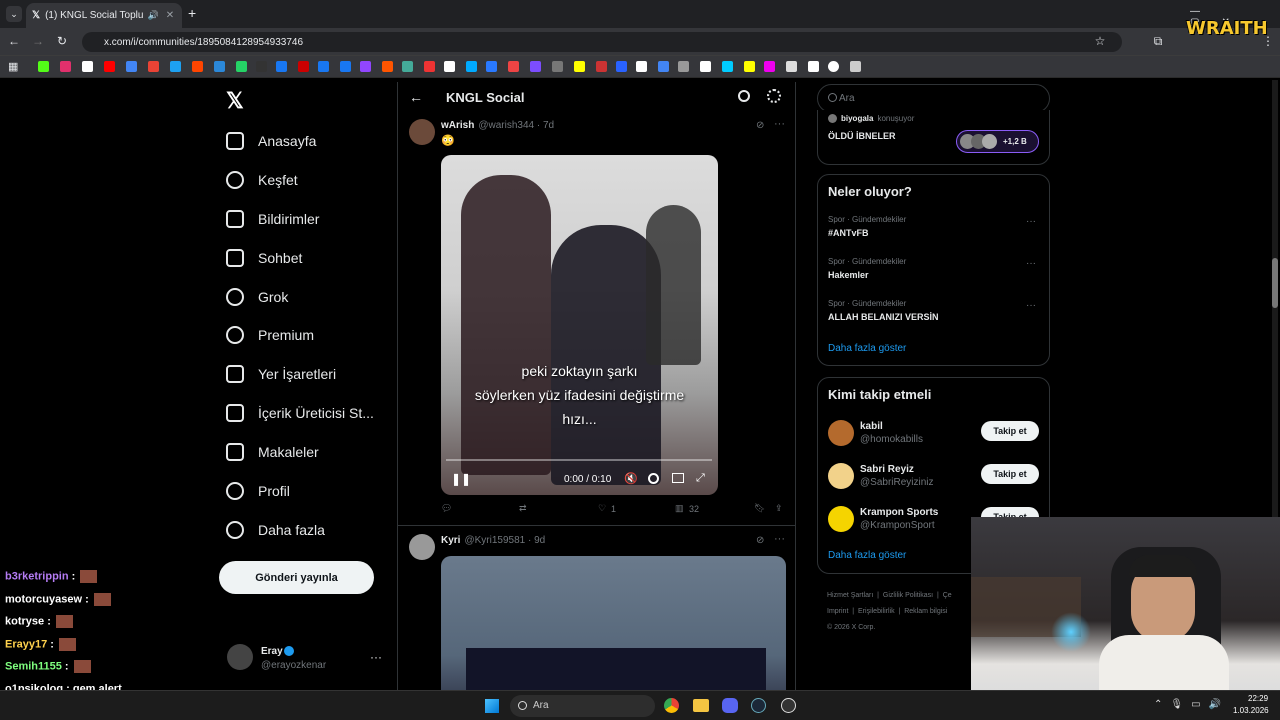  What do you see at coordinates (679, 508) in the screenshot?
I see `views-icon: ▥` at bounding box center [679, 508].